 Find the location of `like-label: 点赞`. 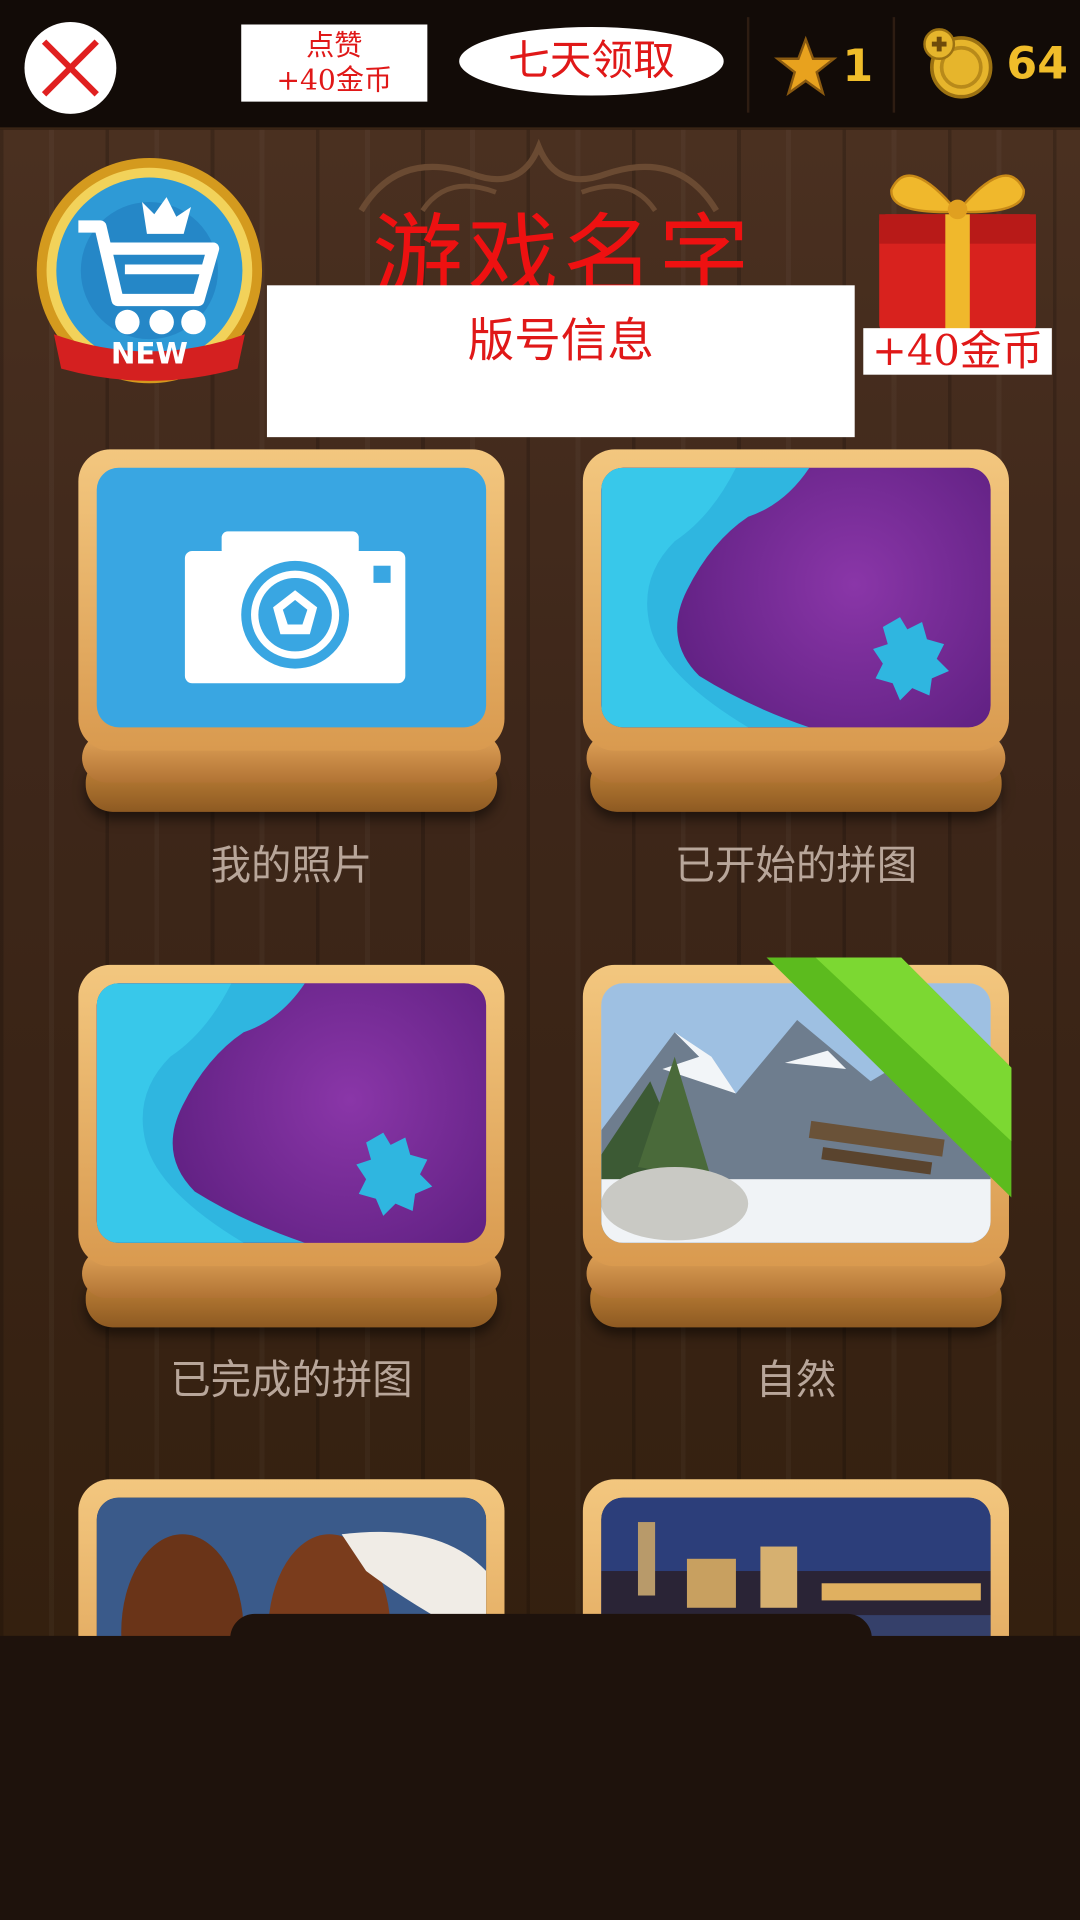

like-label: 点赞 is located at coordinates (334, 46).